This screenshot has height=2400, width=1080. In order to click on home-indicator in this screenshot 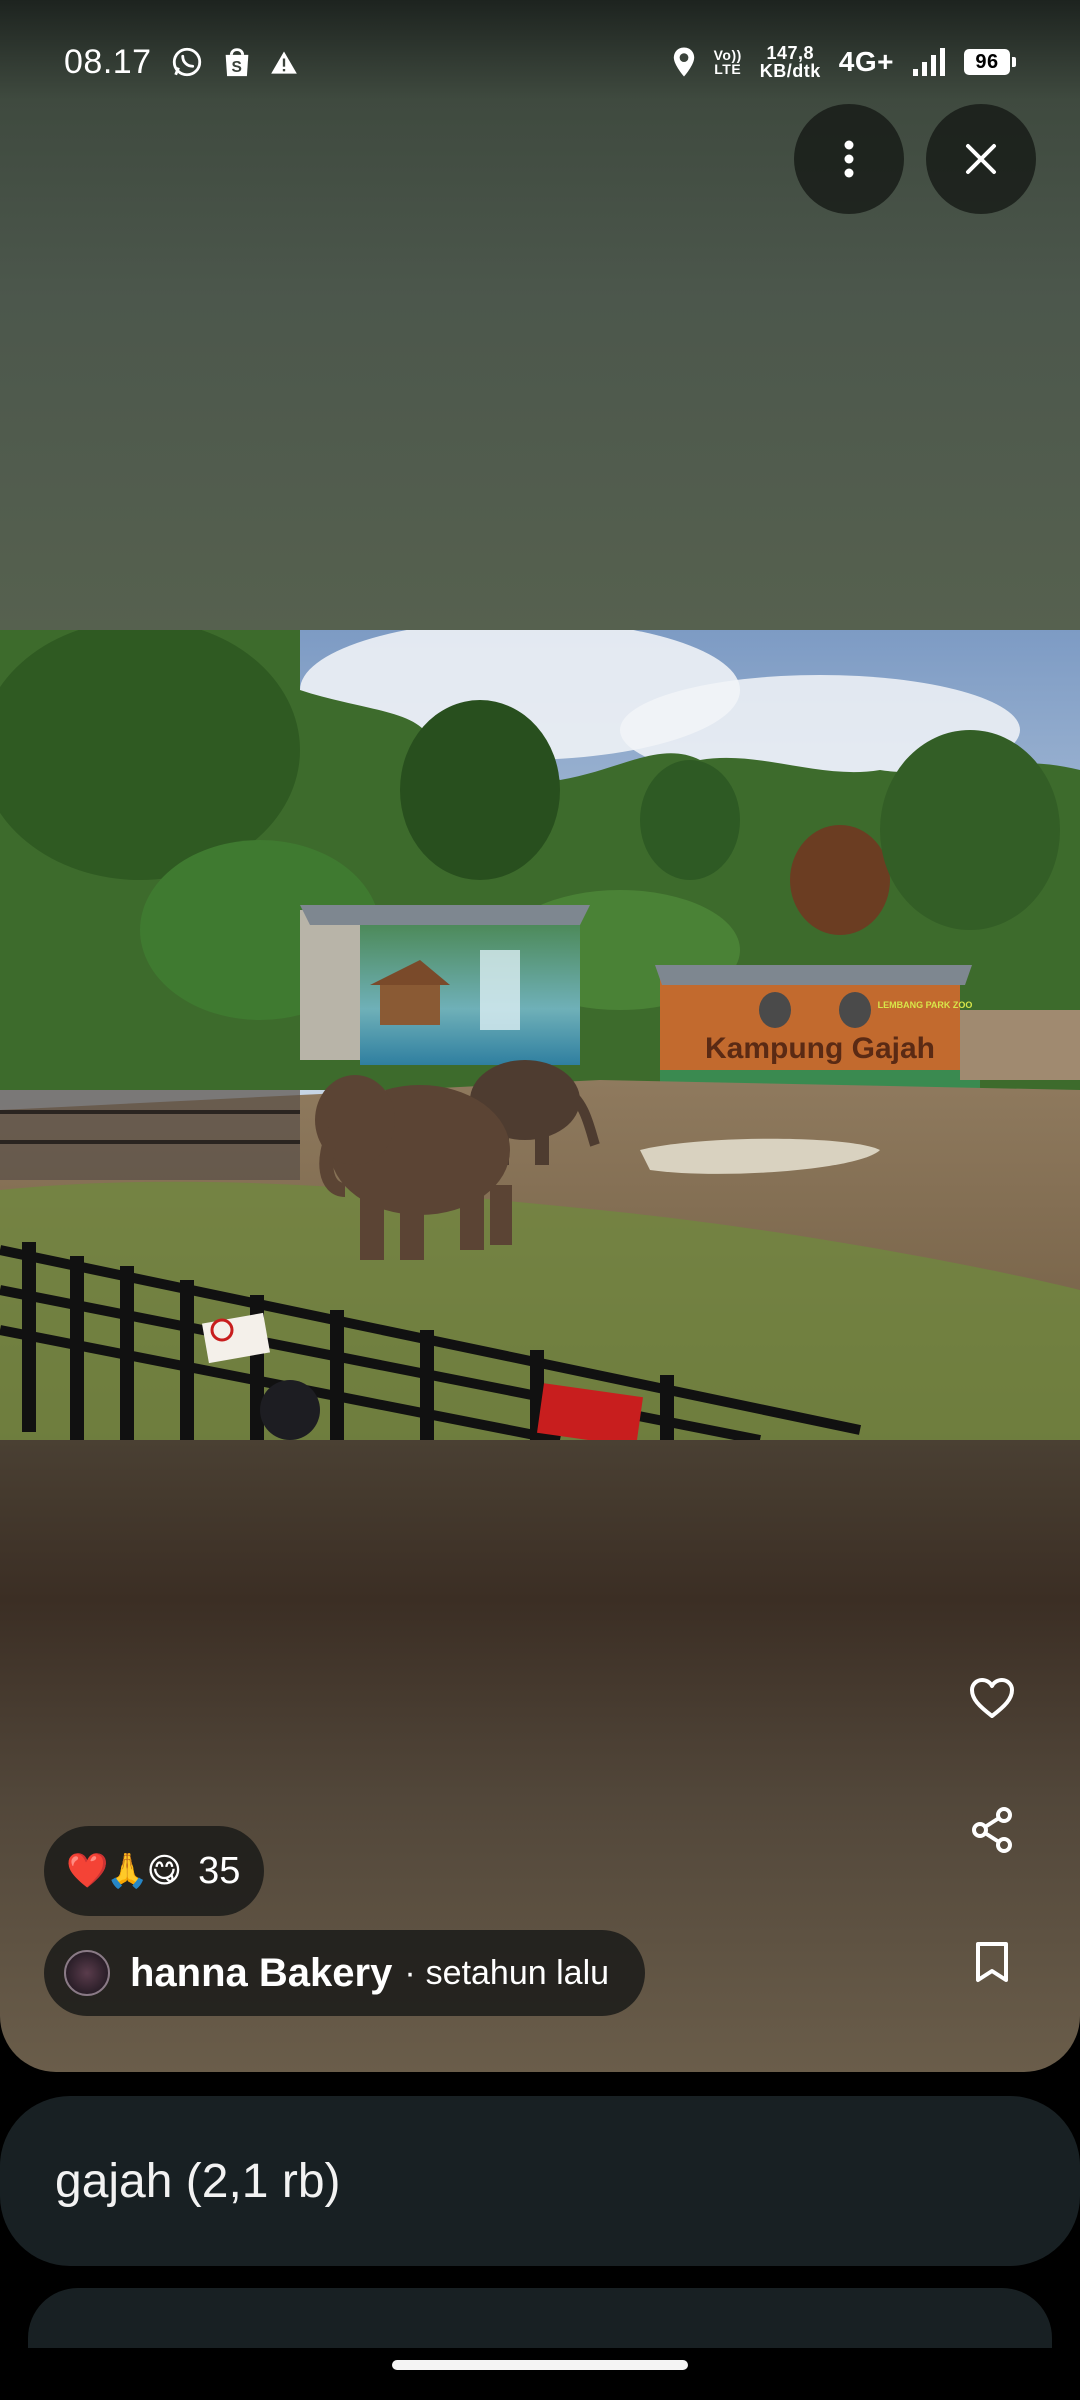, I will do `click(540, 2365)`.